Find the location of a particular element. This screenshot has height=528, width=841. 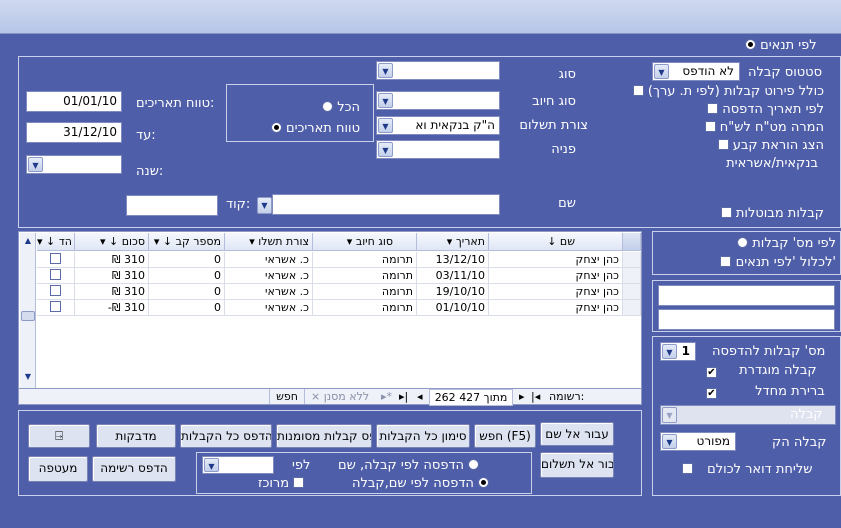

col-header-date: ▾ תאריך is located at coordinates (453, 242).